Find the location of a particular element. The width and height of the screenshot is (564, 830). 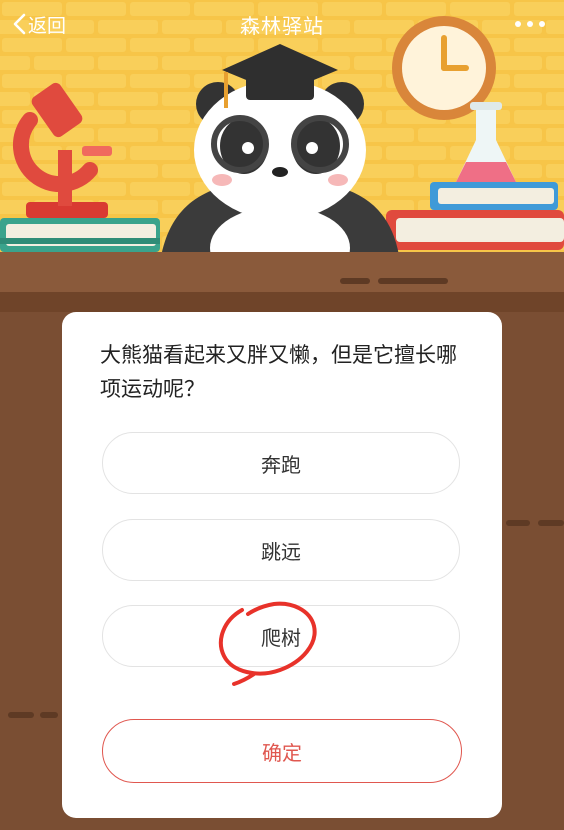

desk-edge is located at coordinates (282, 302).